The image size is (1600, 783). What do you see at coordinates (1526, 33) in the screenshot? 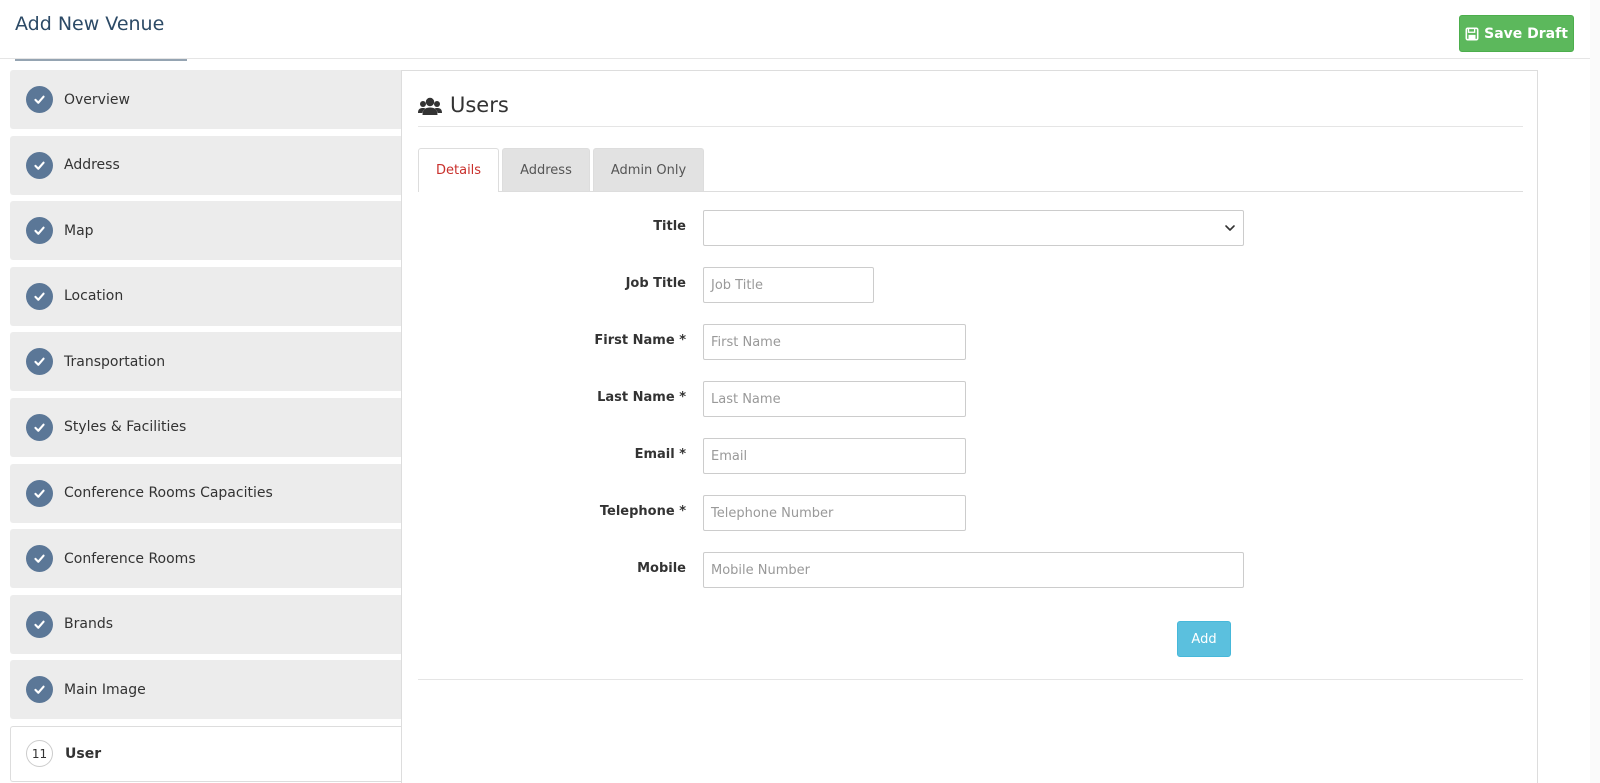
I see `save-draft-label: Save Draft` at bounding box center [1526, 33].